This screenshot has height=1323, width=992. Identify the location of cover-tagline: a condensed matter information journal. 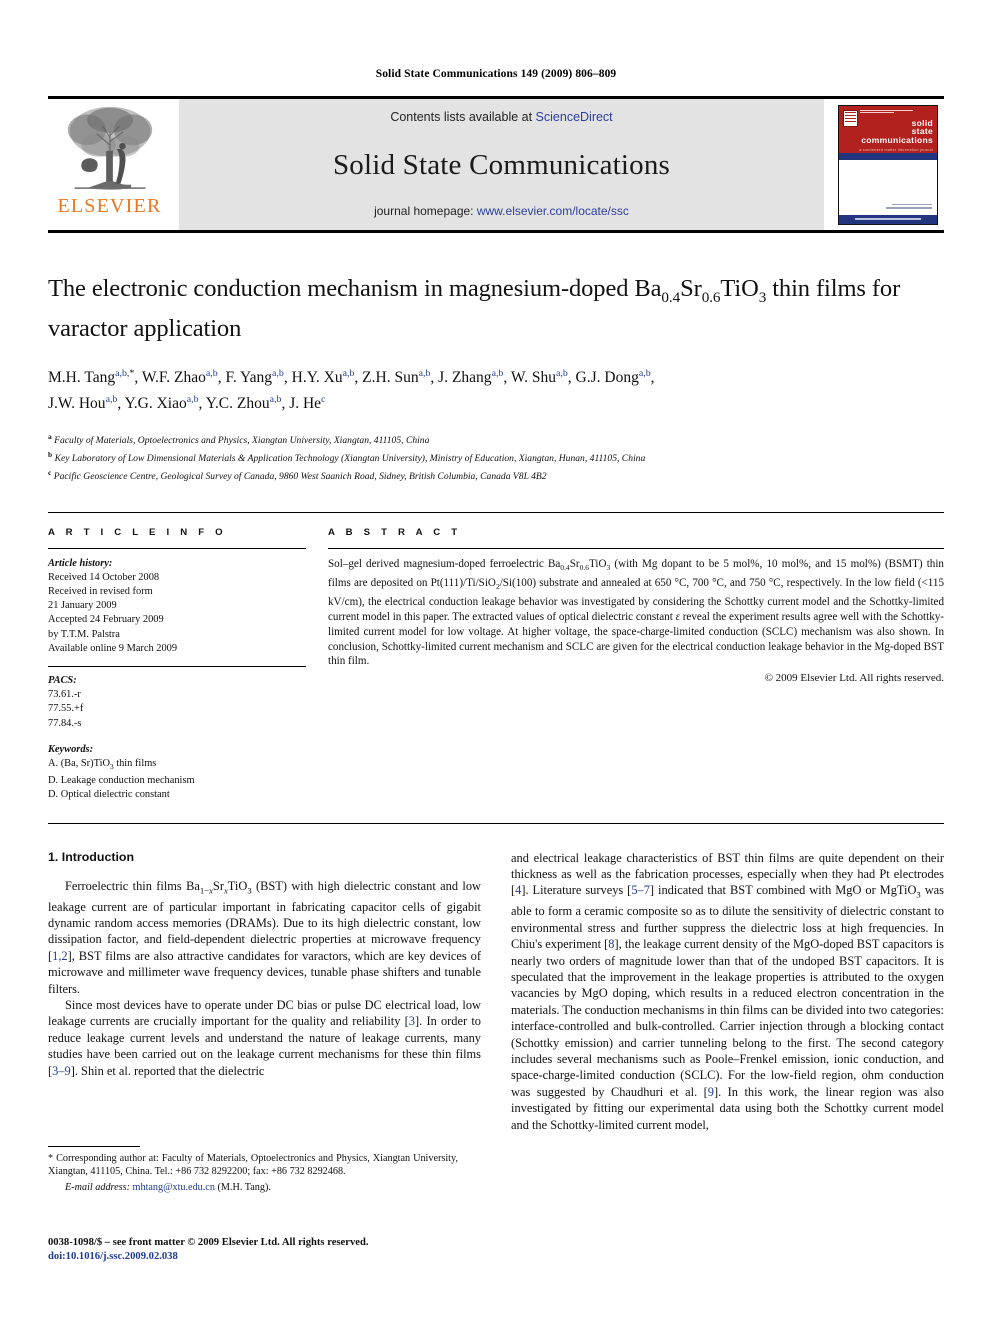
(896, 149).